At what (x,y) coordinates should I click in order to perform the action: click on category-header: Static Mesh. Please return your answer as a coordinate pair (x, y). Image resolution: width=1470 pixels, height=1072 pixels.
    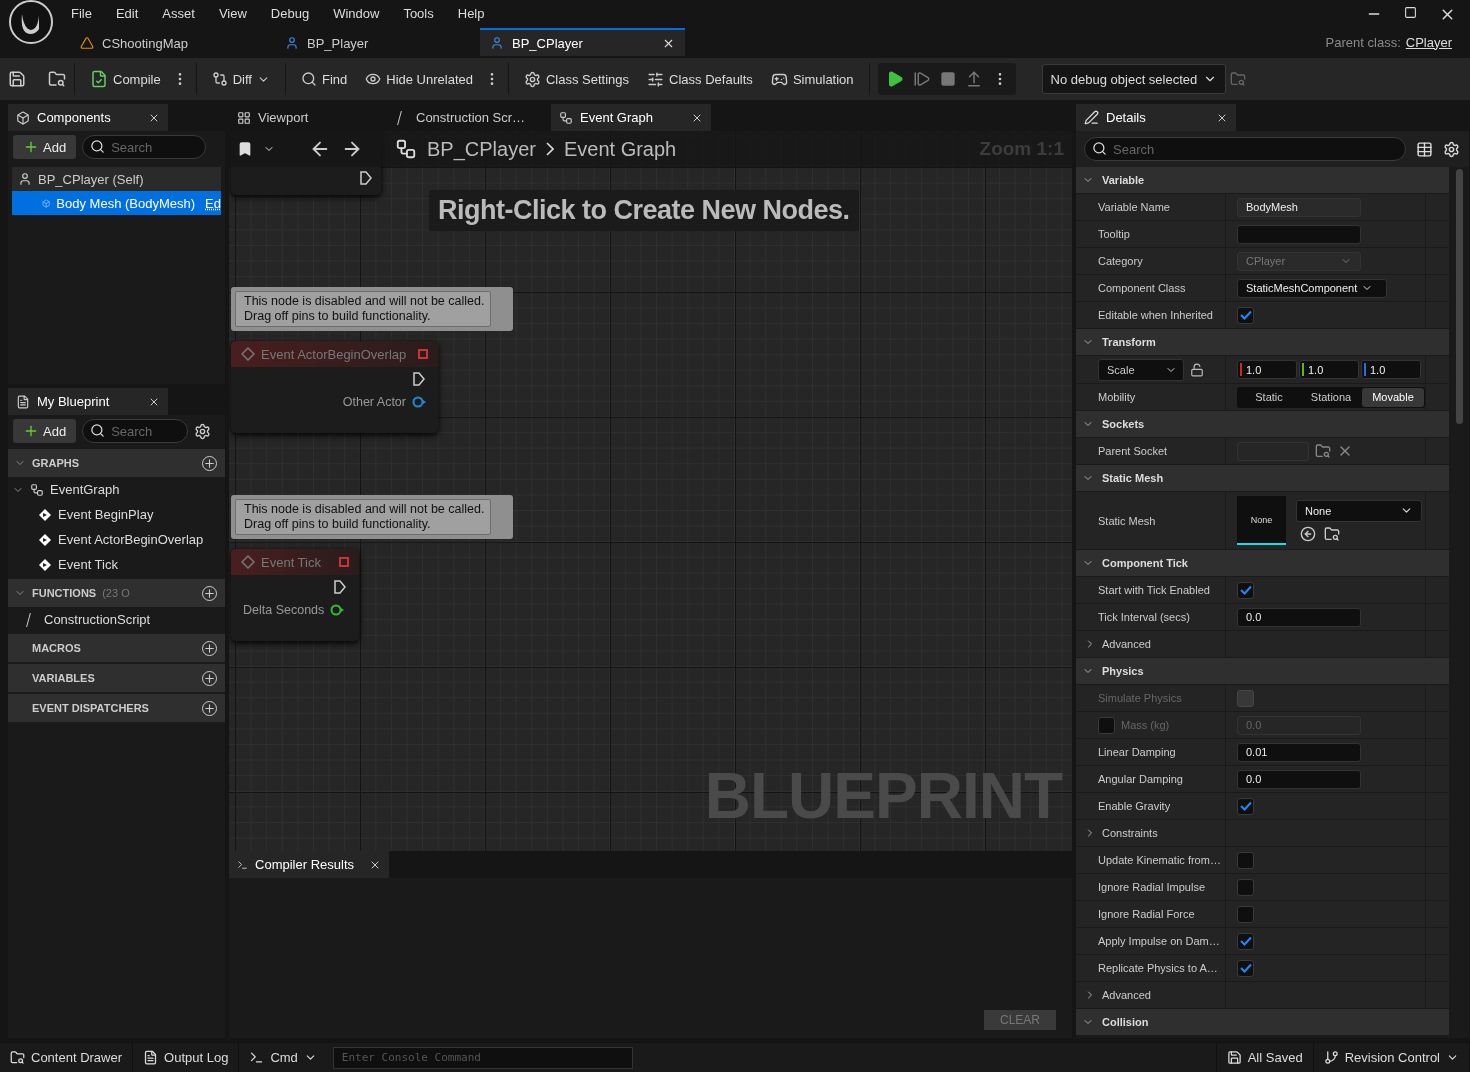
    Looking at the image, I should click on (1262, 478).